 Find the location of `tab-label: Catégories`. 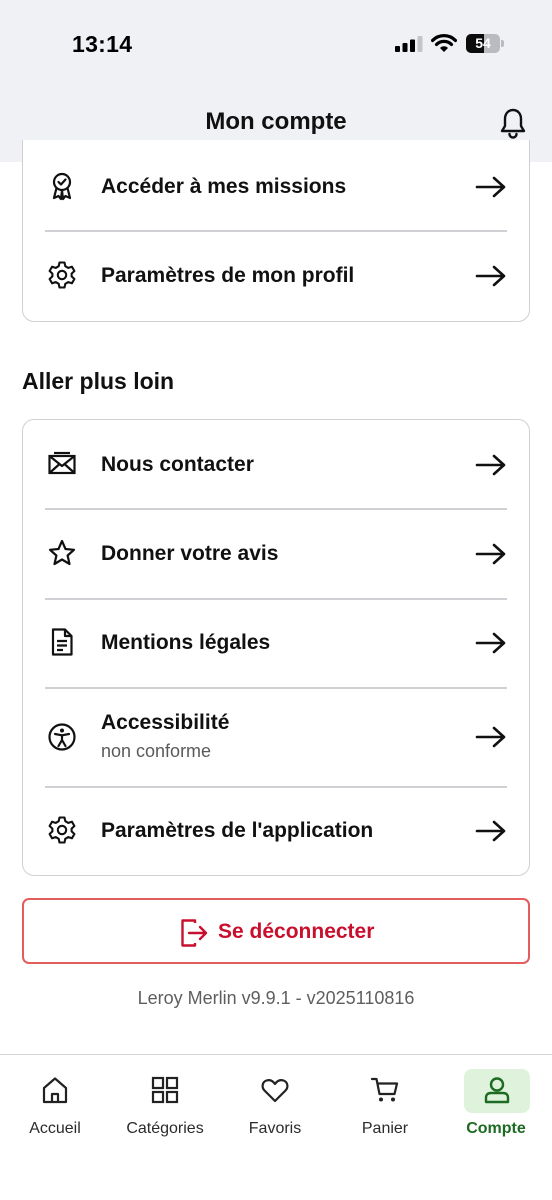

tab-label: Catégories is located at coordinates (165, 1128).